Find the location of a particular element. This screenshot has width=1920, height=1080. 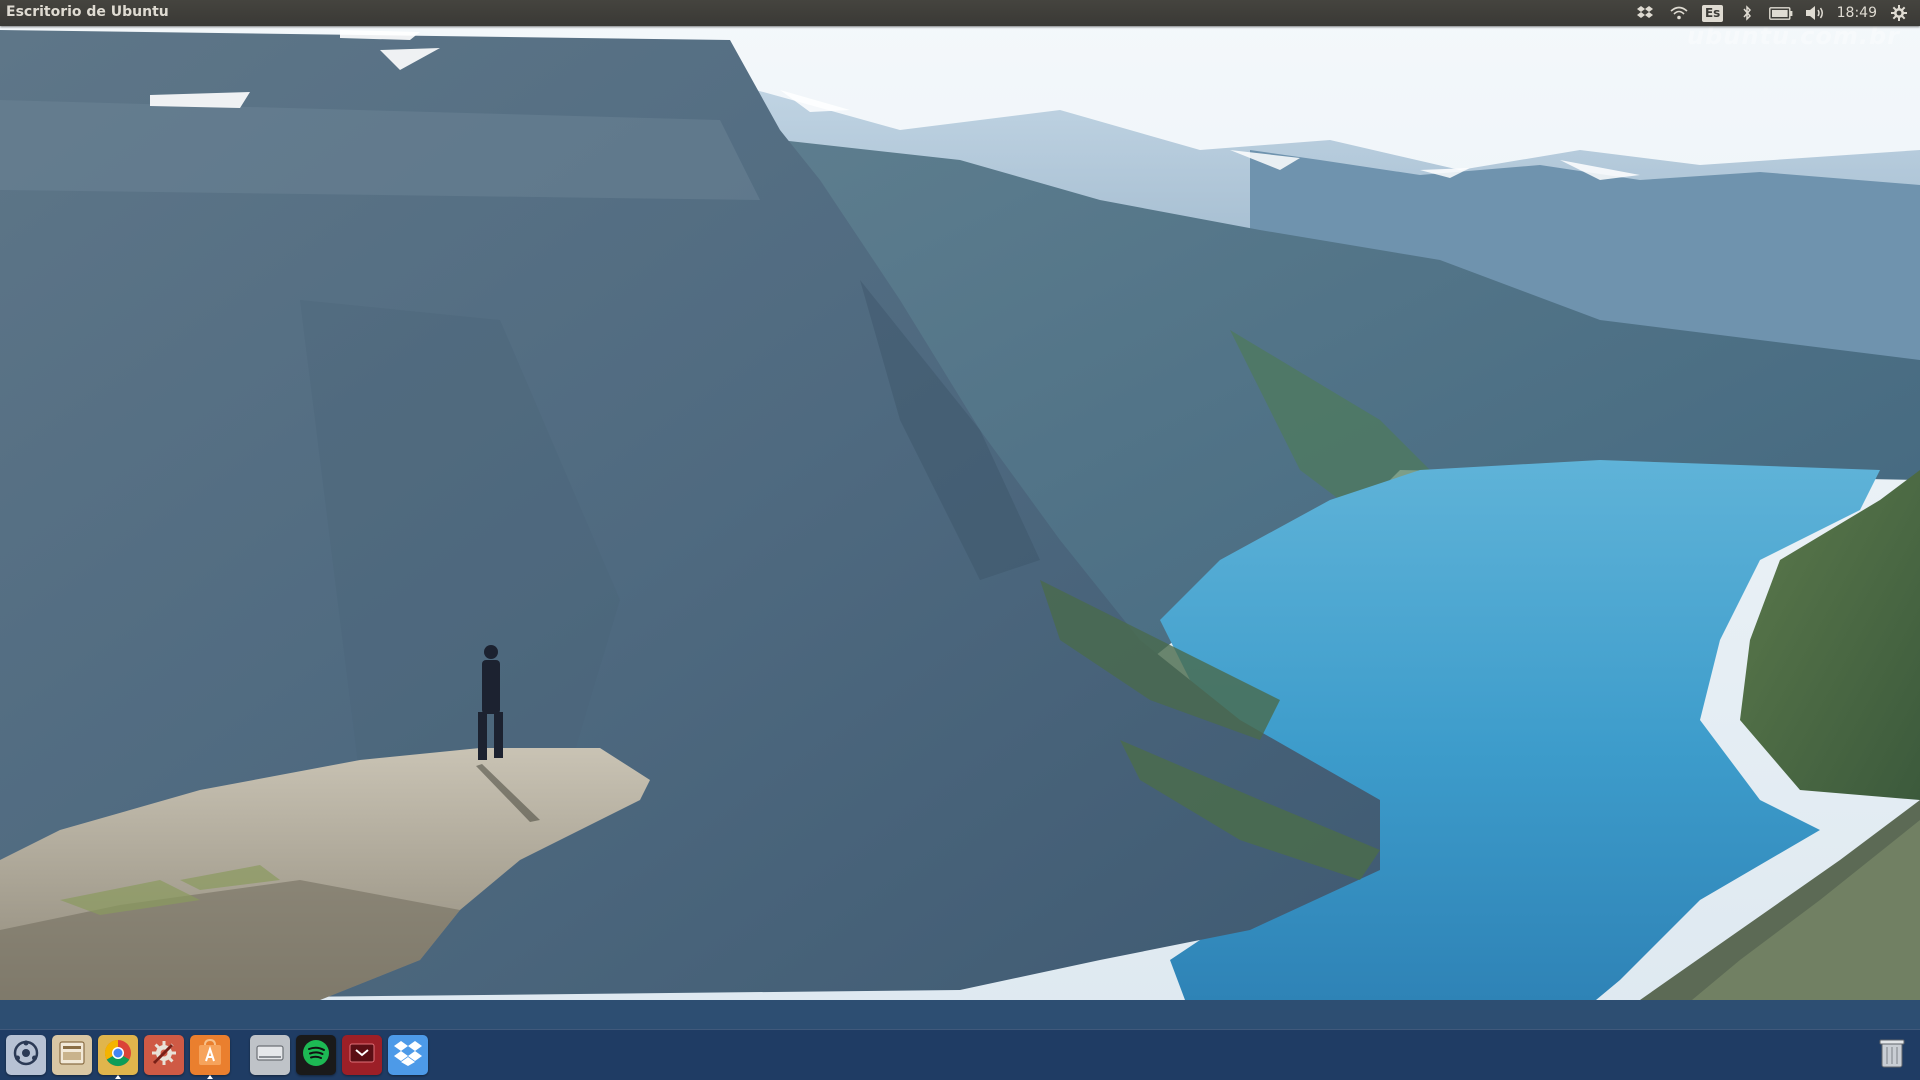

dropbox-button is located at coordinates (408, 1055).